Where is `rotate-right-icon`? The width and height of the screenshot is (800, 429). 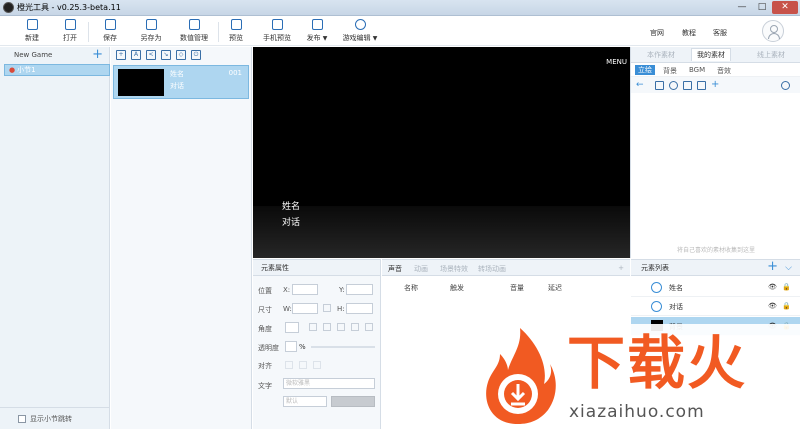
rotate-right-icon is located at coordinates (355, 327).